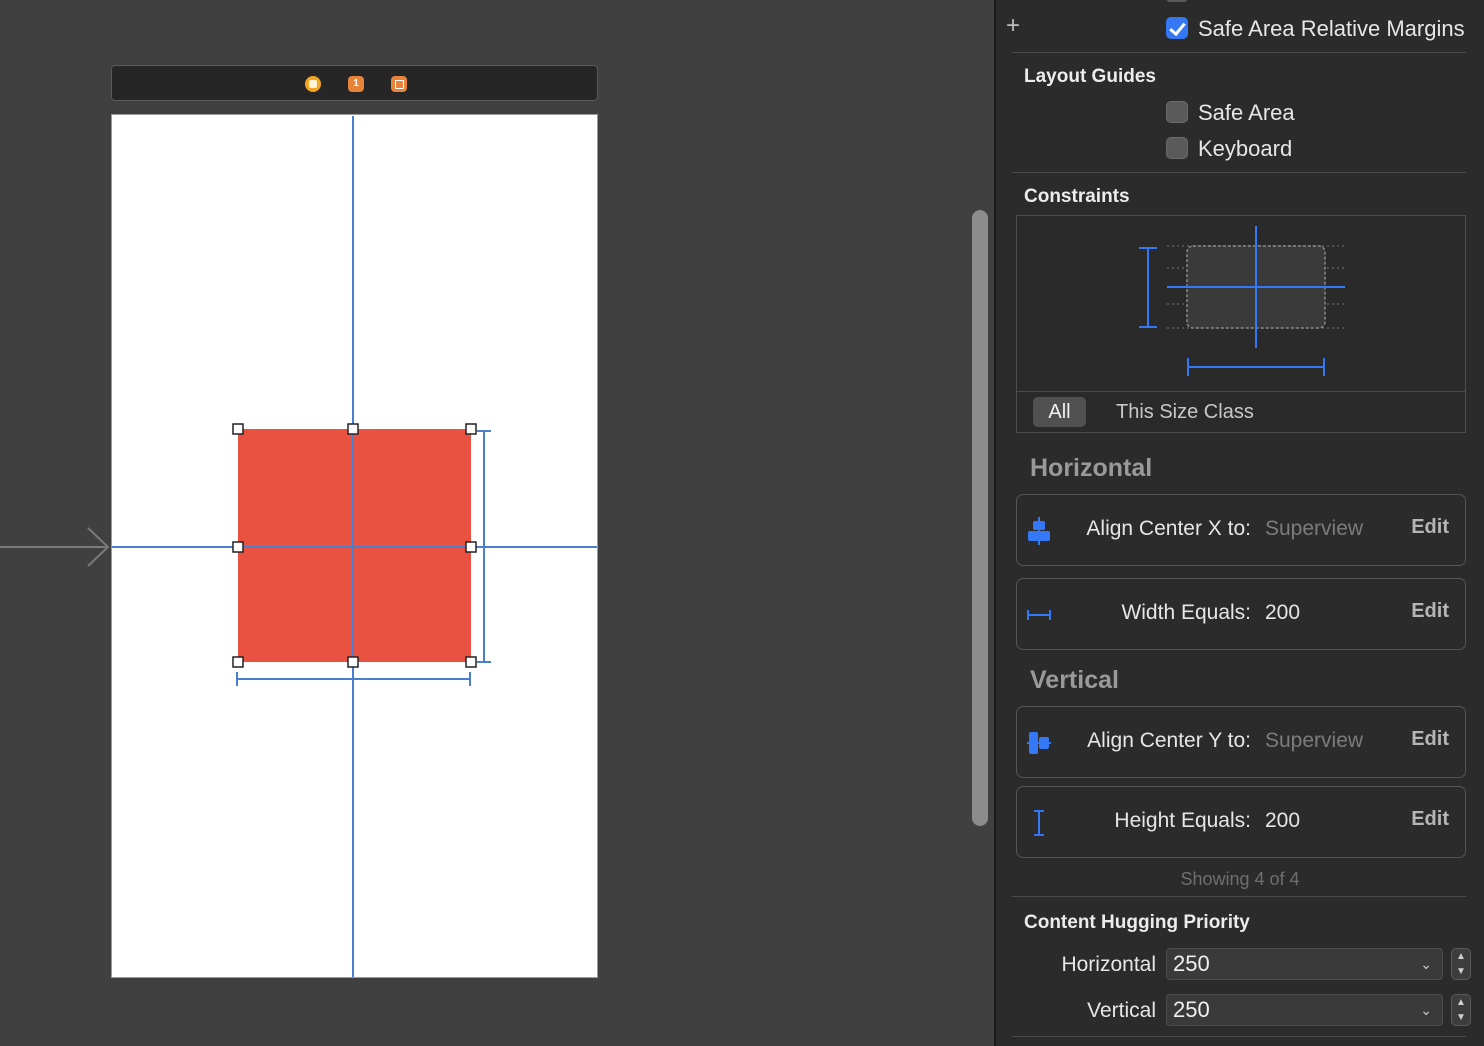  I want to click on constraint-row-center-x: Align Center X to: Superview Edit, so click(1241, 530).